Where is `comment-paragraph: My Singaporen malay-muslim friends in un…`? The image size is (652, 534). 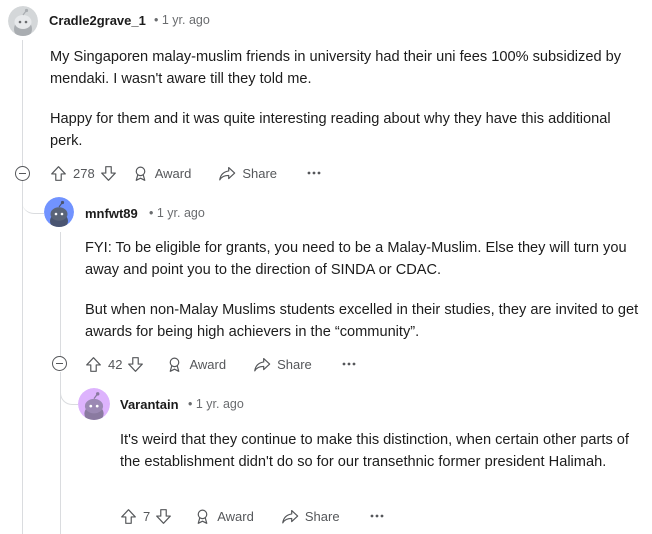
comment-paragraph: My Singaporen malay-muslim friends in un… is located at coordinates (336, 68).